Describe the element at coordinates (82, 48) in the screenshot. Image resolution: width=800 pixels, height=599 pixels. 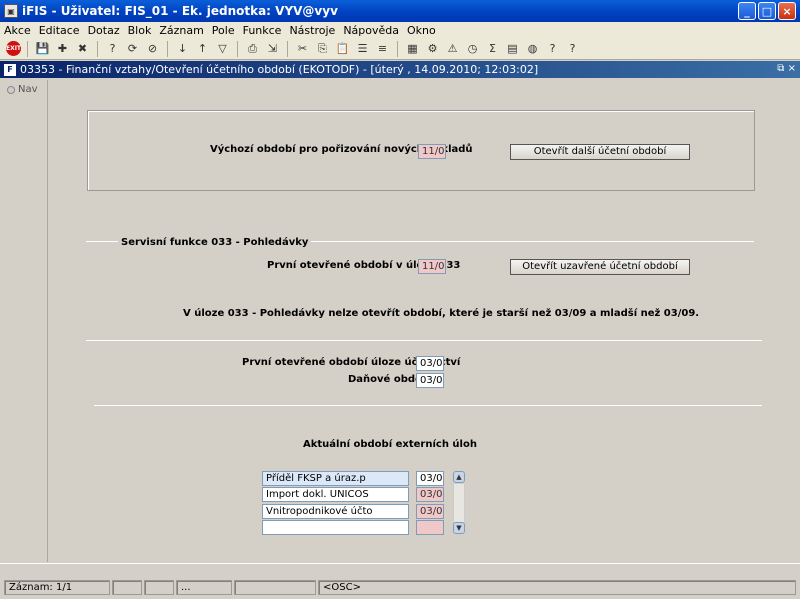
I see `delete-record-icon: ✖` at that location.